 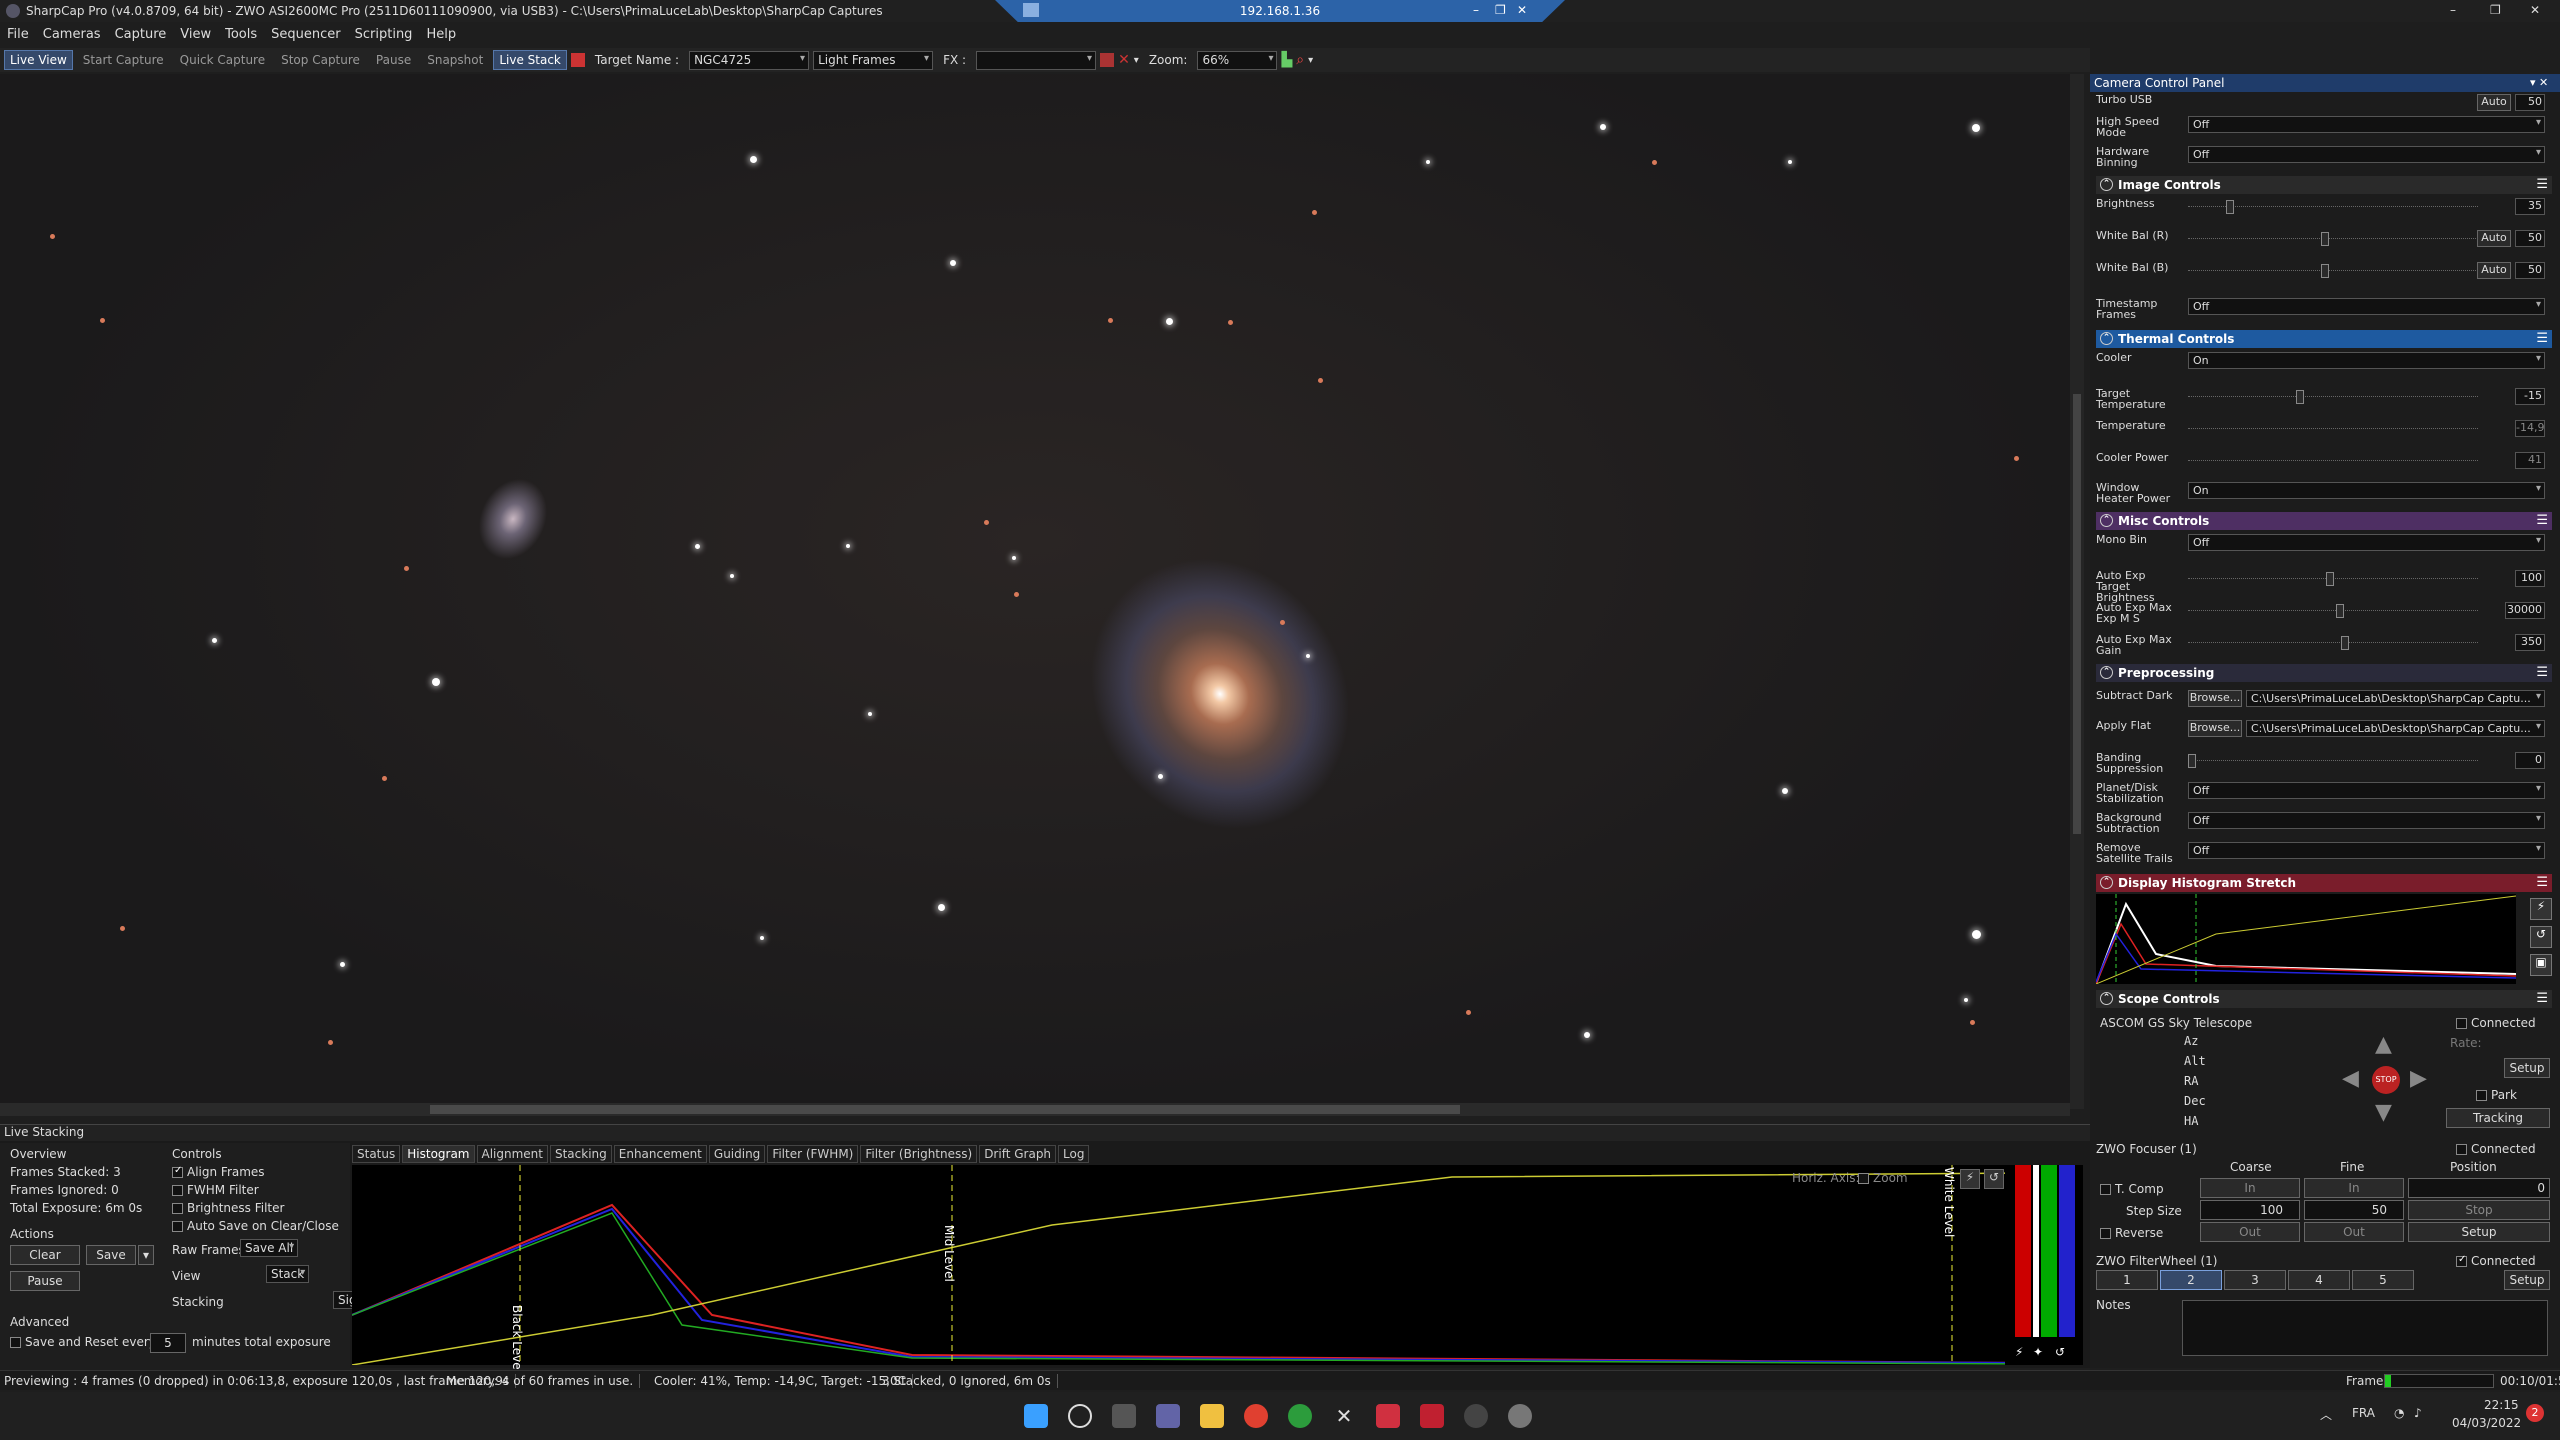 What do you see at coordinates (2340, 611) in the screenshot?
I see `aeme-slider` at bounding box center [2340, 611].